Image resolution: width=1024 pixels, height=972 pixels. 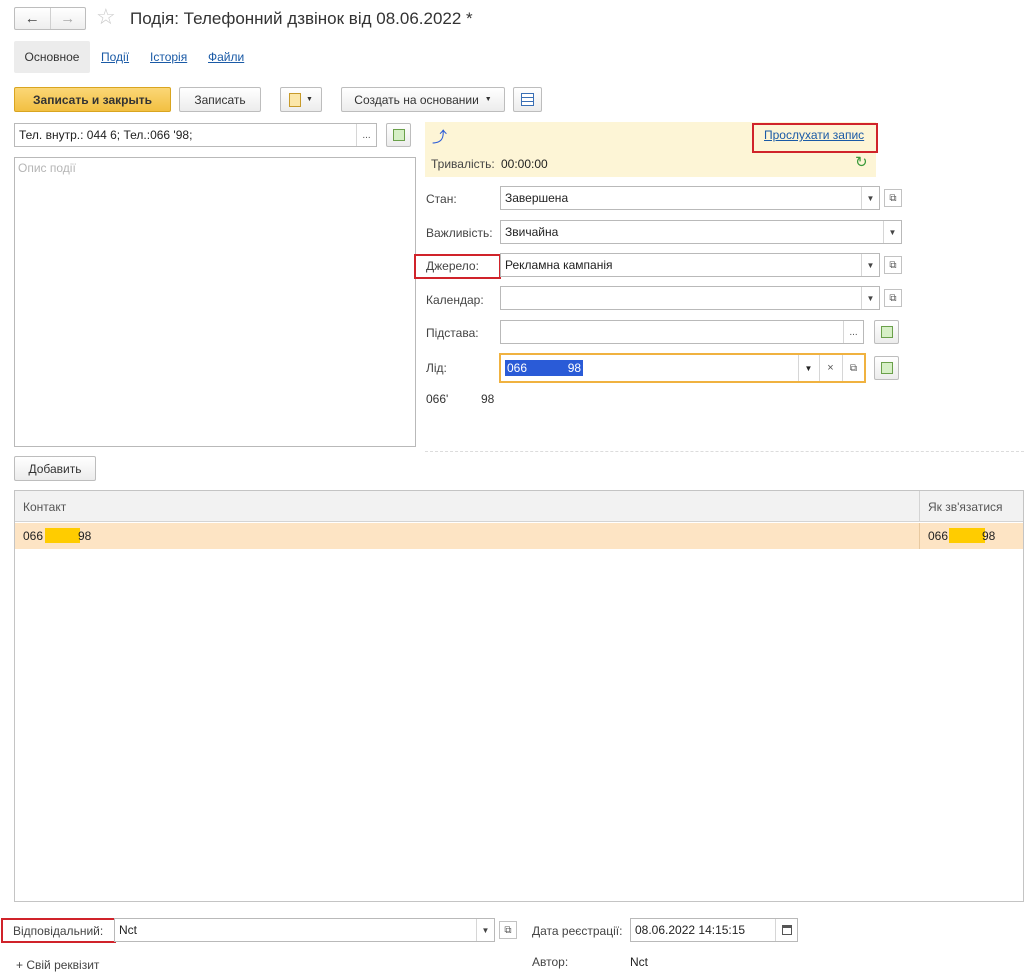 I want to click on importance-label: Важливість:, so click(x=459, y=233).